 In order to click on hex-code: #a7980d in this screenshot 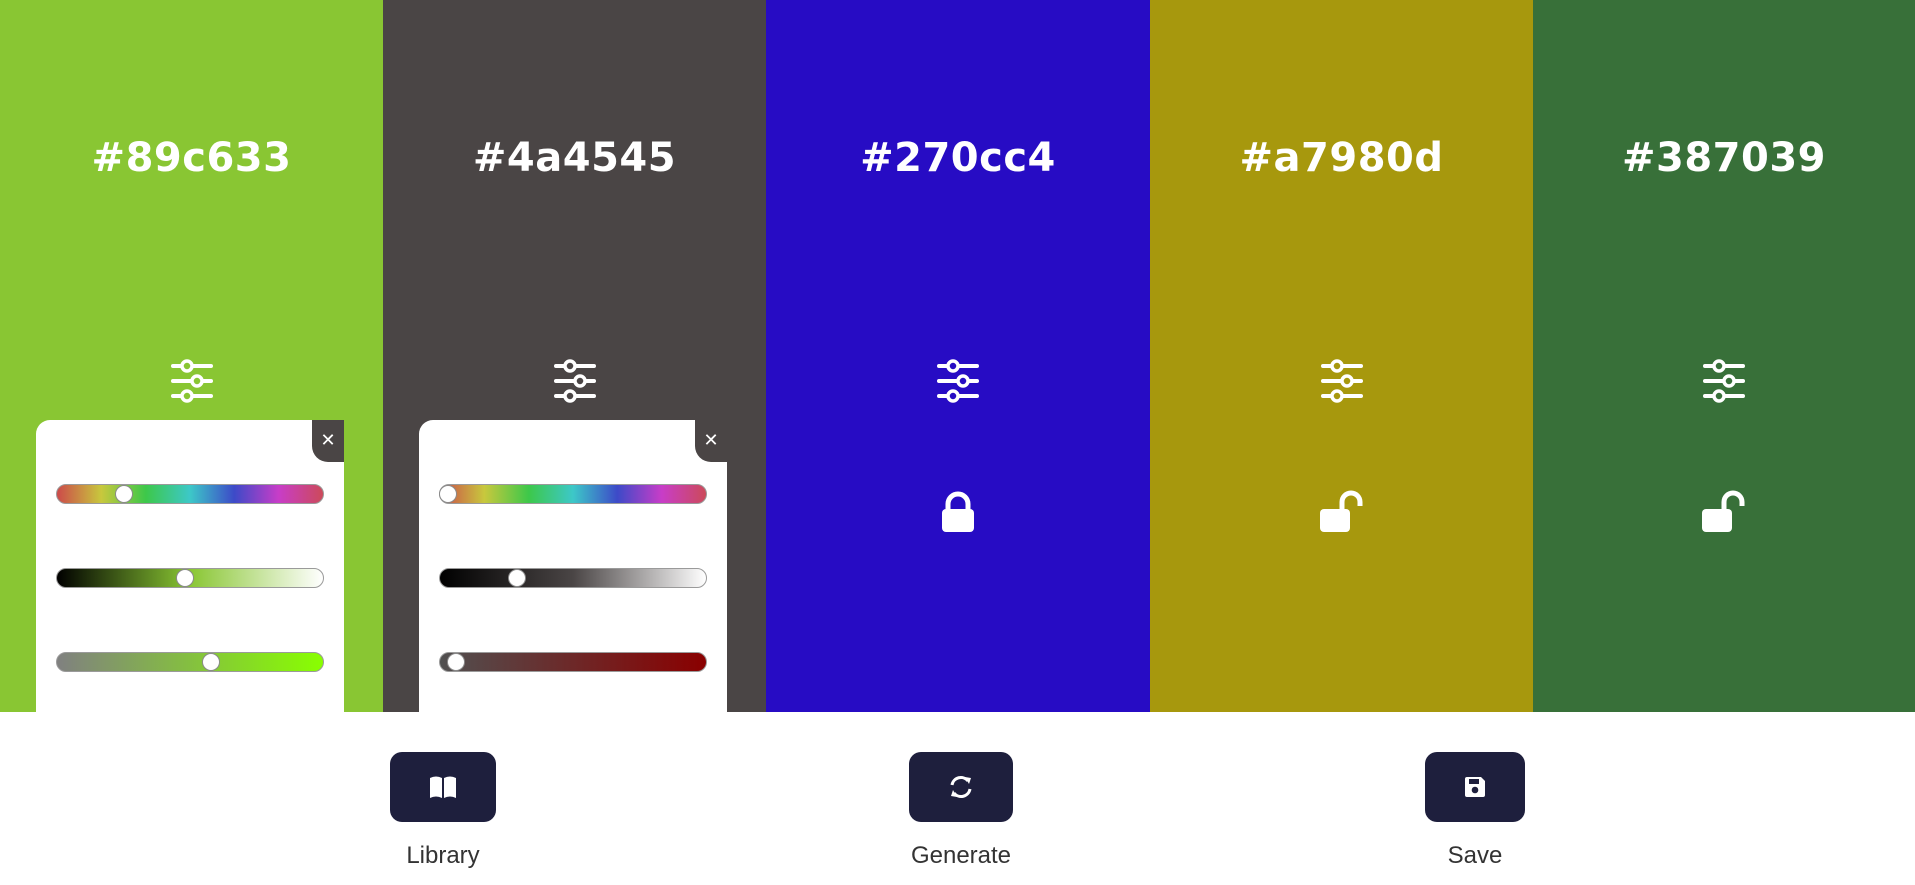, I will do `click(1341, 158)`.